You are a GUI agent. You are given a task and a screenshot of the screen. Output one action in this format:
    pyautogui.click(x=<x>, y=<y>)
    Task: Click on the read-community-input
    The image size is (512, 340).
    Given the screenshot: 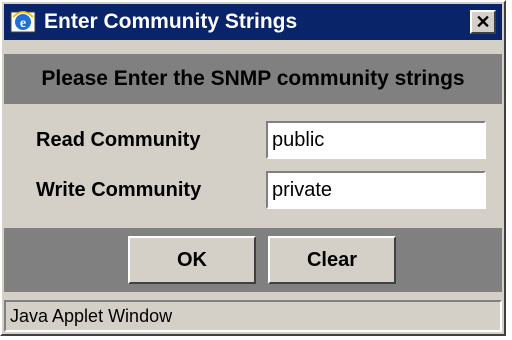 What is the action you would take?
    pyautogui.click(x=376, y=140)
    